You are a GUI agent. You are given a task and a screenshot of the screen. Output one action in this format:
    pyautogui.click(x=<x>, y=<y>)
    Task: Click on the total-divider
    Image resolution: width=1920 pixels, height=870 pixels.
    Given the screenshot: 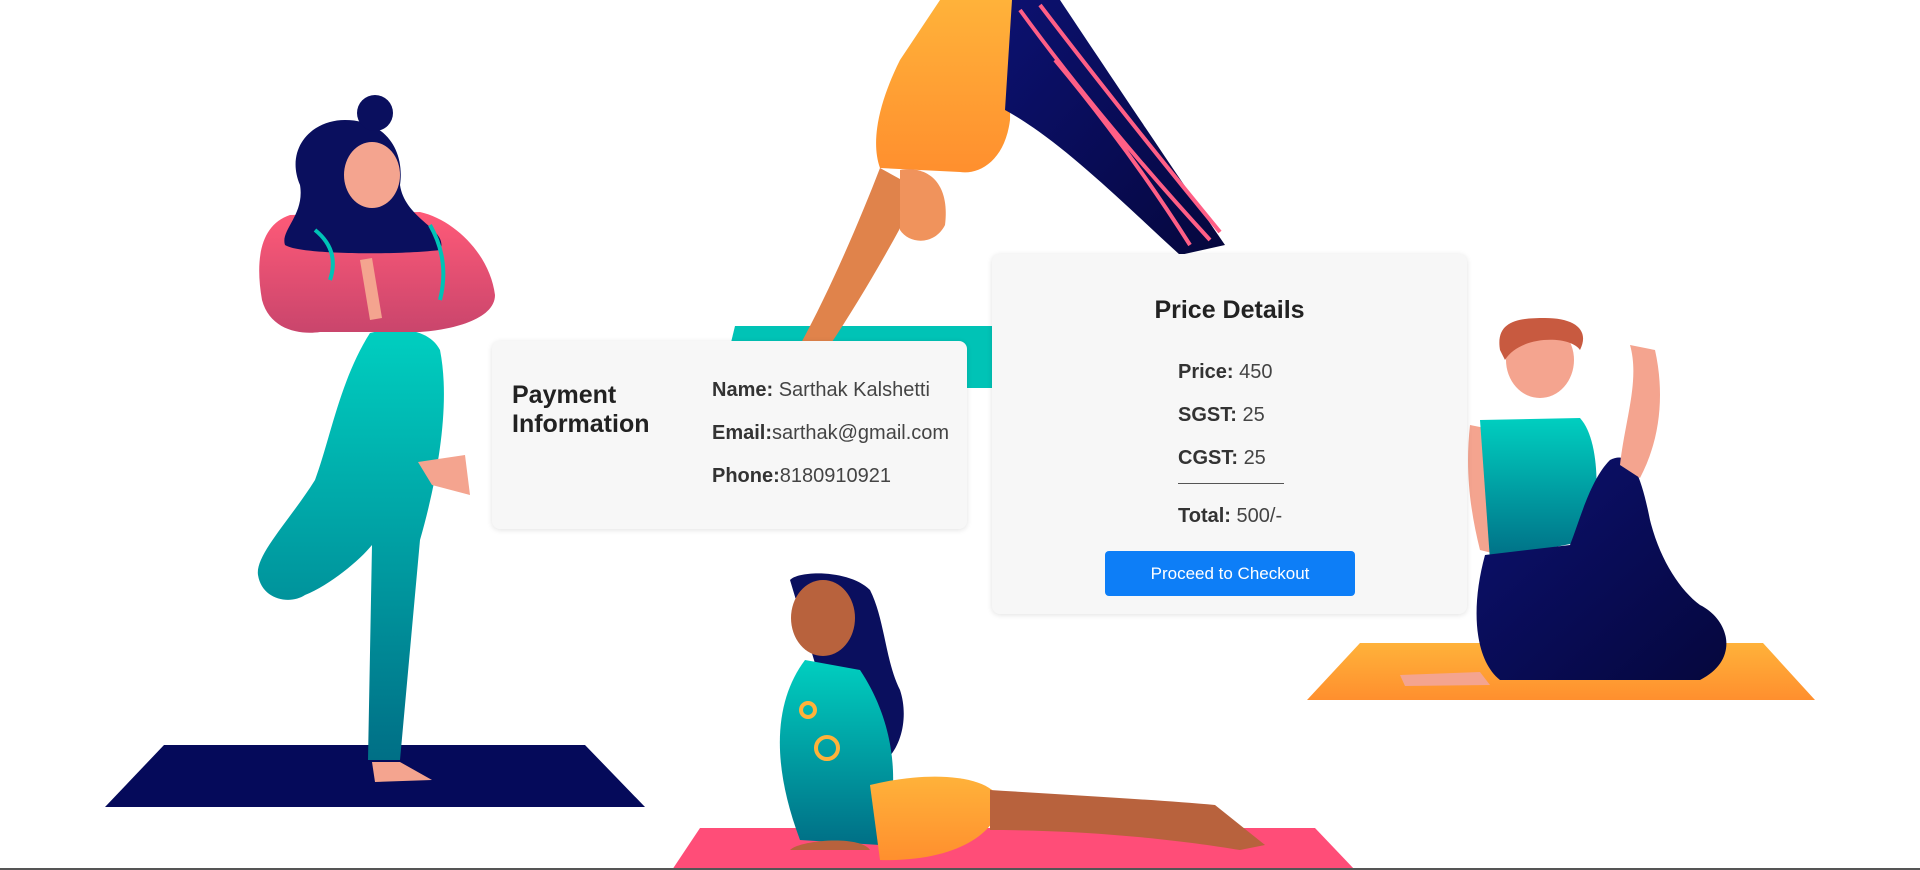 What is the action you would take?
    pyautogui.click(x=1231, y=483)
    